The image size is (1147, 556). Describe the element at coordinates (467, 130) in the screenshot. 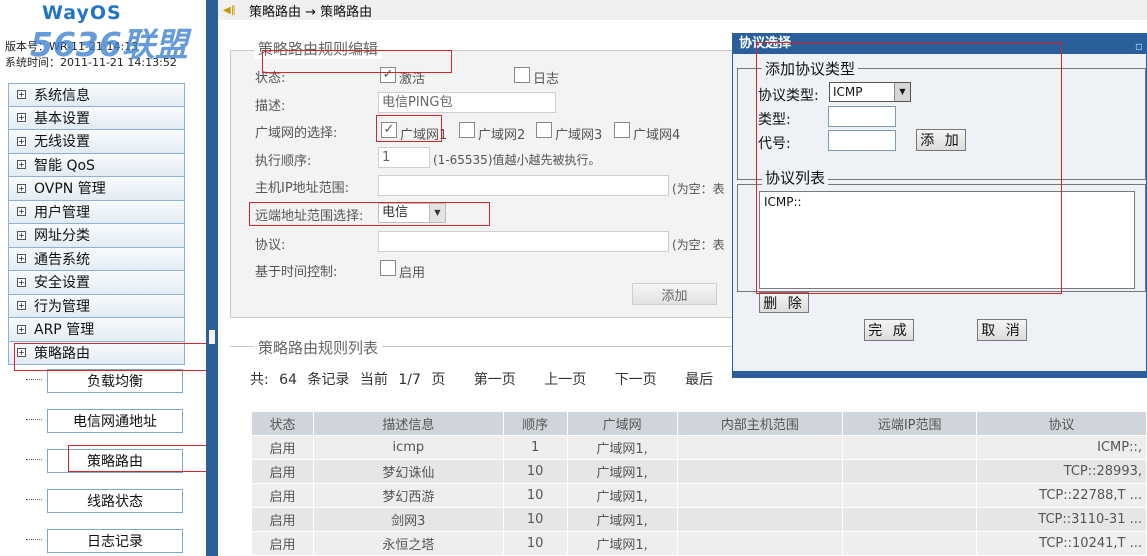

I see `wan2-checkbox` at that location.